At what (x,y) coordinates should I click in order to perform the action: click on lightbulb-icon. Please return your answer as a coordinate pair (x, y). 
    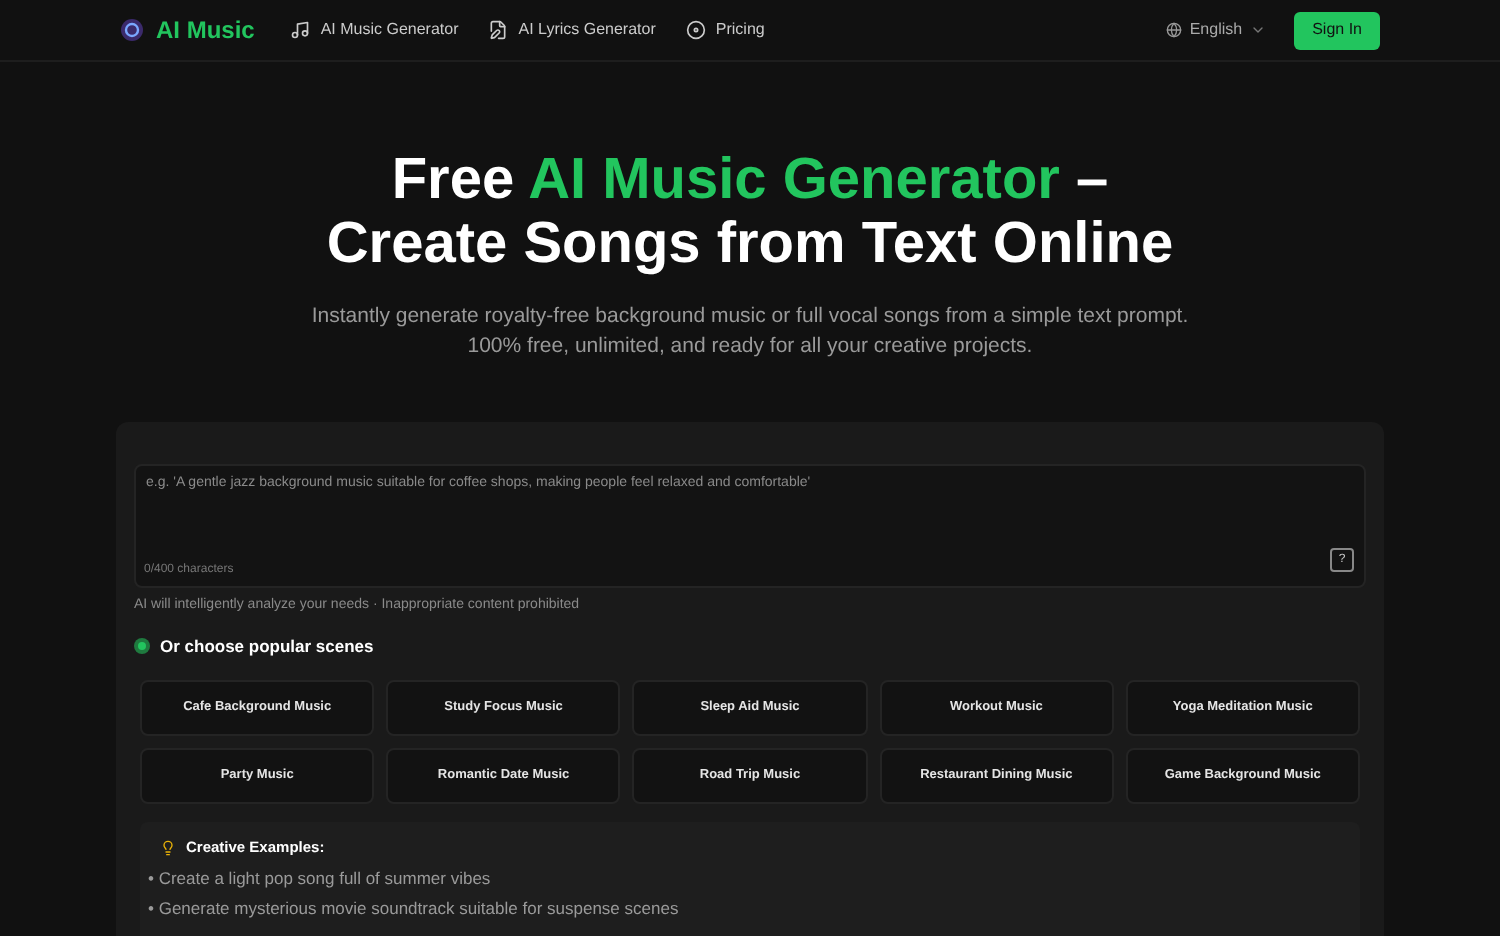
    Looking at the image, I should click on (168, 847).